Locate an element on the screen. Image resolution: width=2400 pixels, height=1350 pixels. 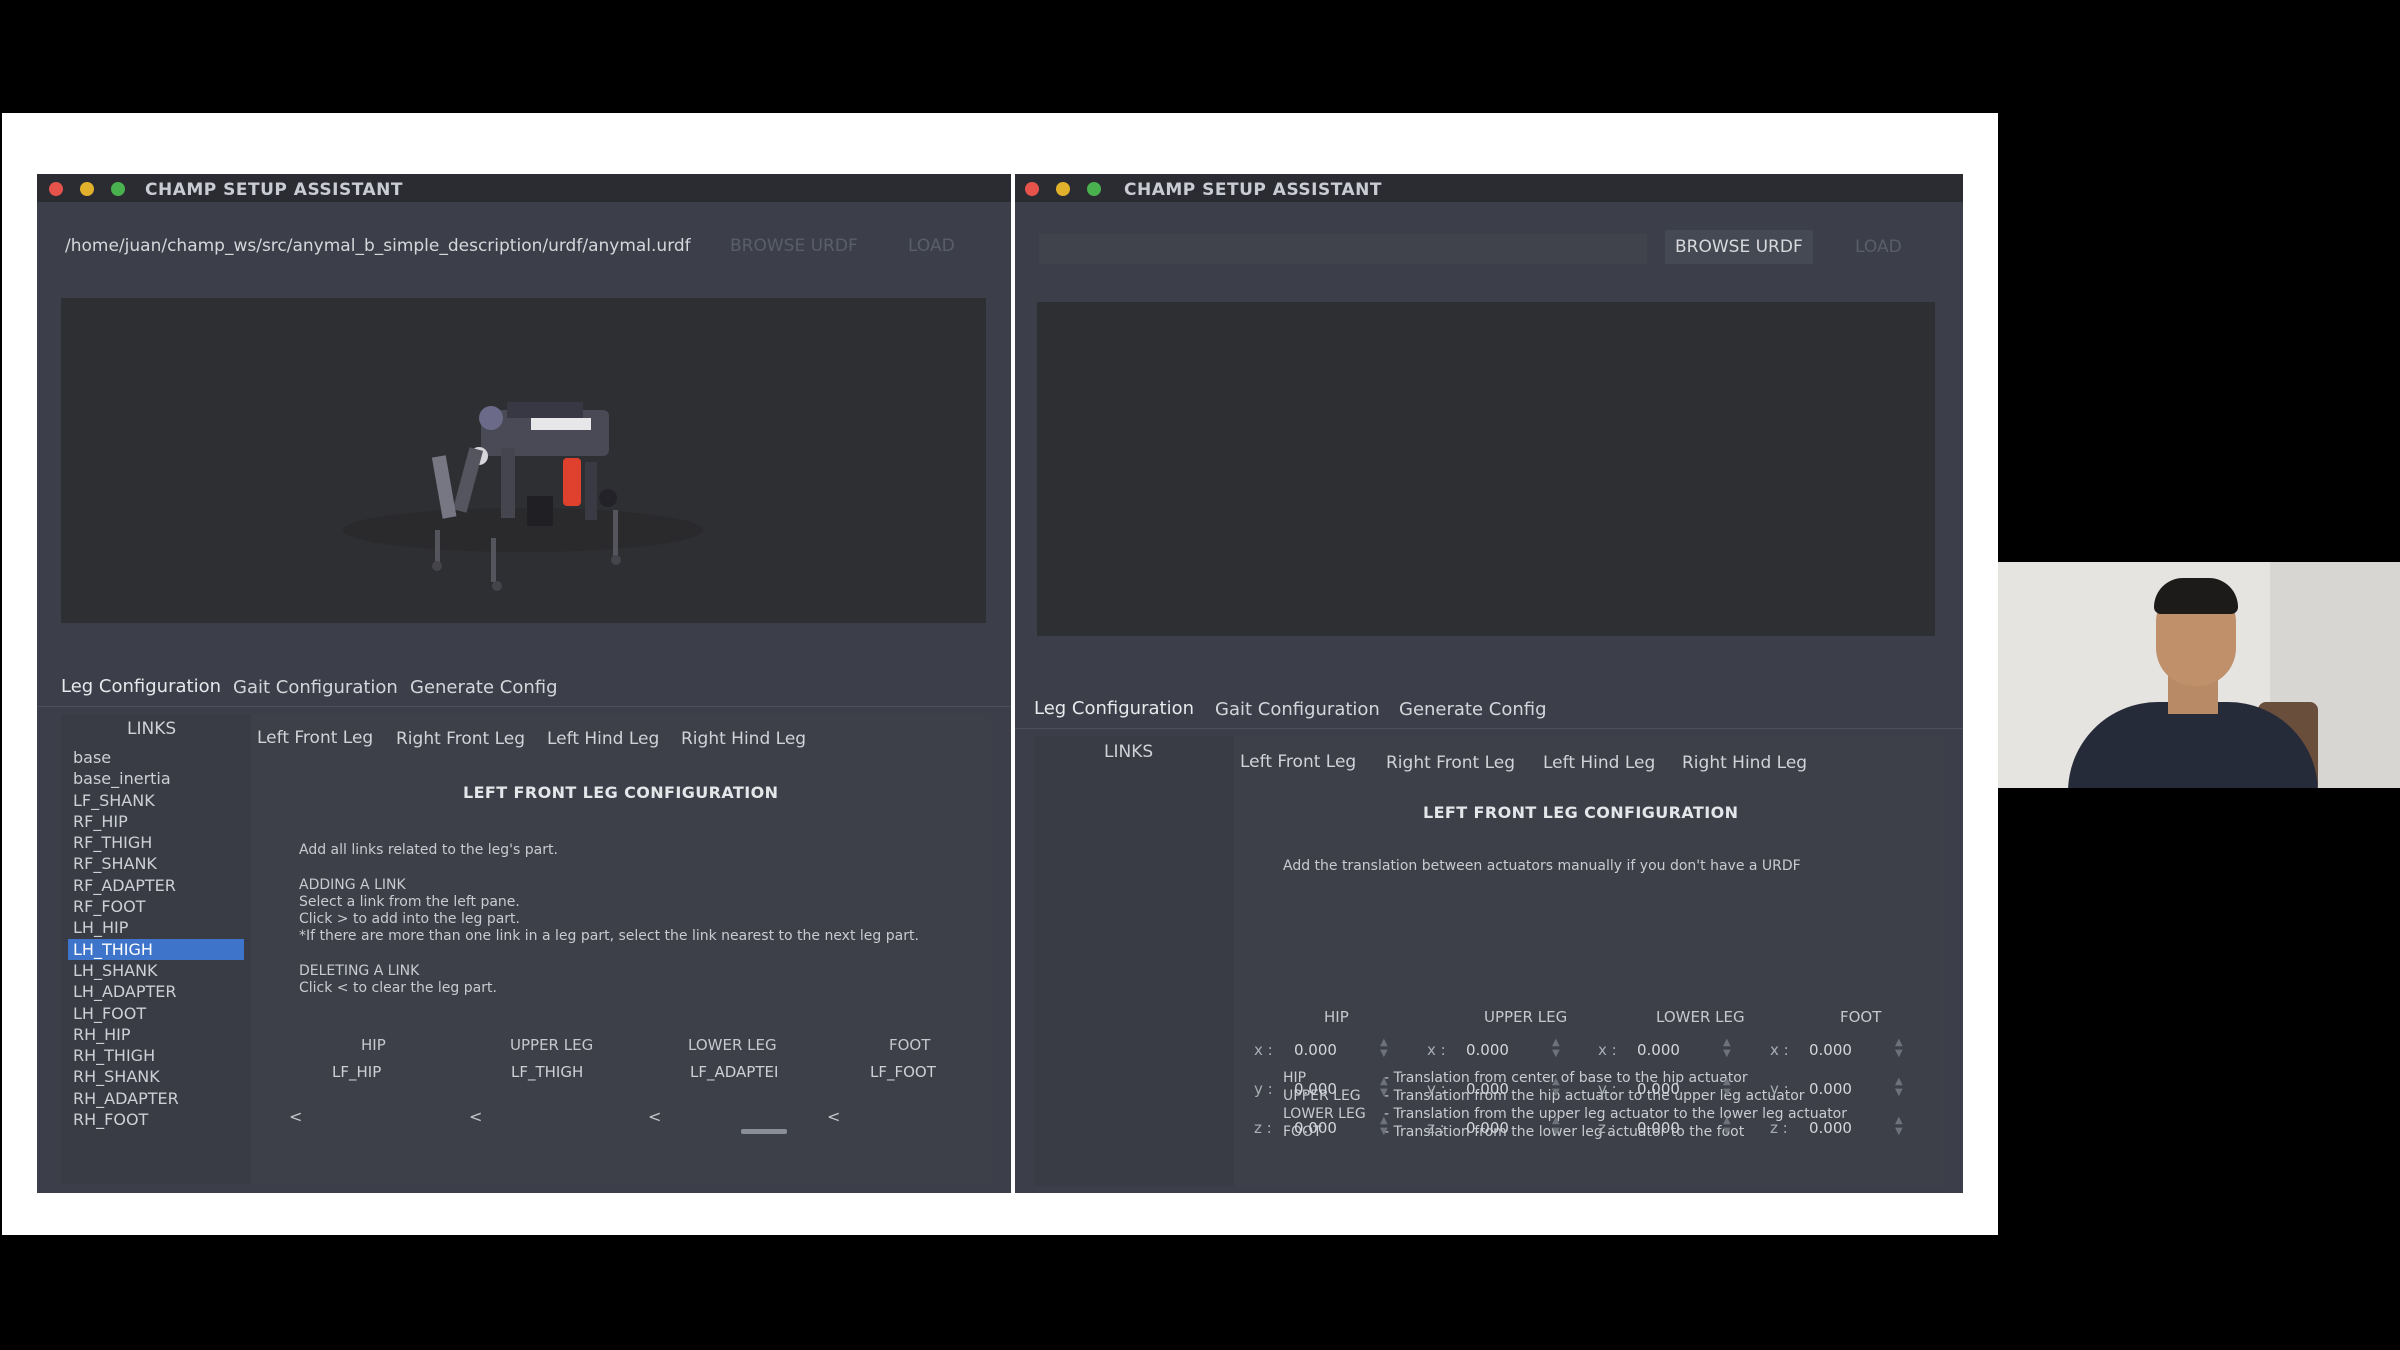
foot-column-header: FOOT is located at coordinates (910, 1045).